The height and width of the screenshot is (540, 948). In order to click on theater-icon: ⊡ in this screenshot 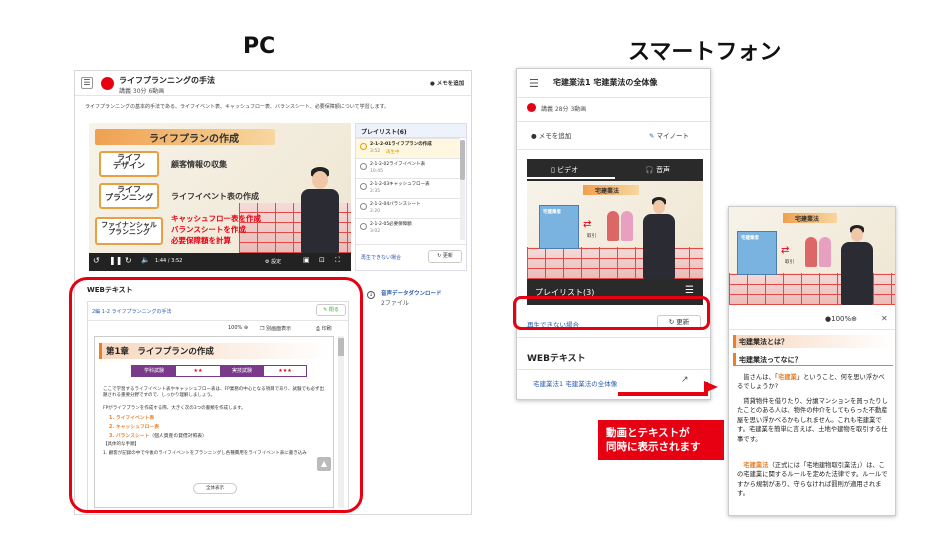, I will do `click(322, 260)`.